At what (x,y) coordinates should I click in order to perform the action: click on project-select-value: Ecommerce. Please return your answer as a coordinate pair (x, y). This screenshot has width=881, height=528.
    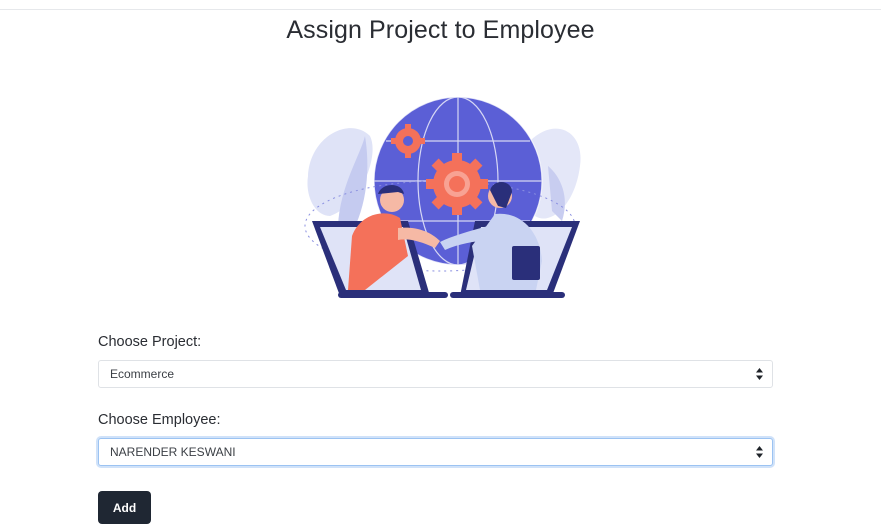
    Looking at the image, I should click on (142, 374).